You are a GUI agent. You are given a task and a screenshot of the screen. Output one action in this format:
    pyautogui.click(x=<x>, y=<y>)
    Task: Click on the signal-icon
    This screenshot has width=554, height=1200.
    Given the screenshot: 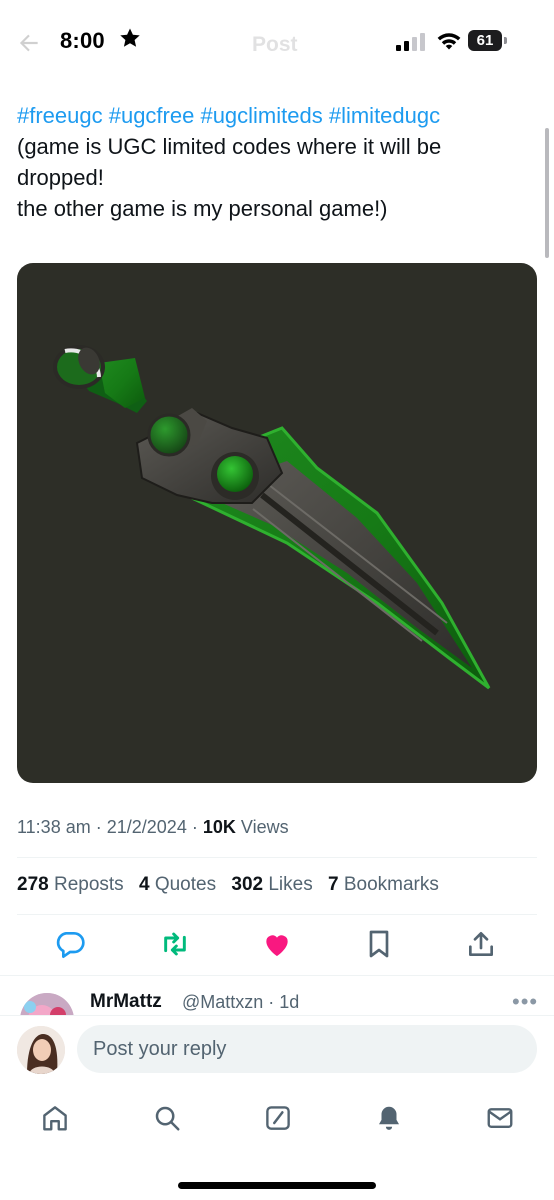 What is the action you would take?
    pyautogui.click(x=410, y=42)
    